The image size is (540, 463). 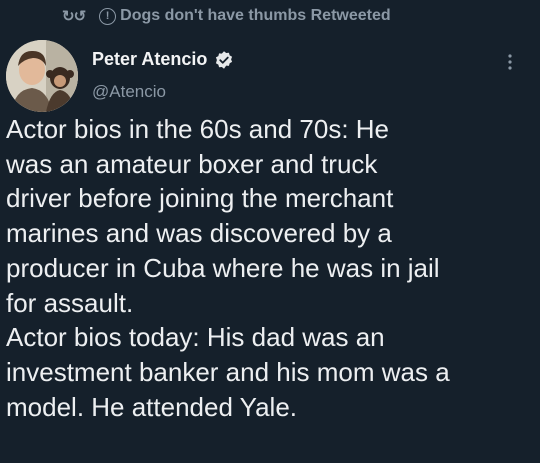 I want to click on tweet-line: model. He attended Yale., so click(x=152, y=406).